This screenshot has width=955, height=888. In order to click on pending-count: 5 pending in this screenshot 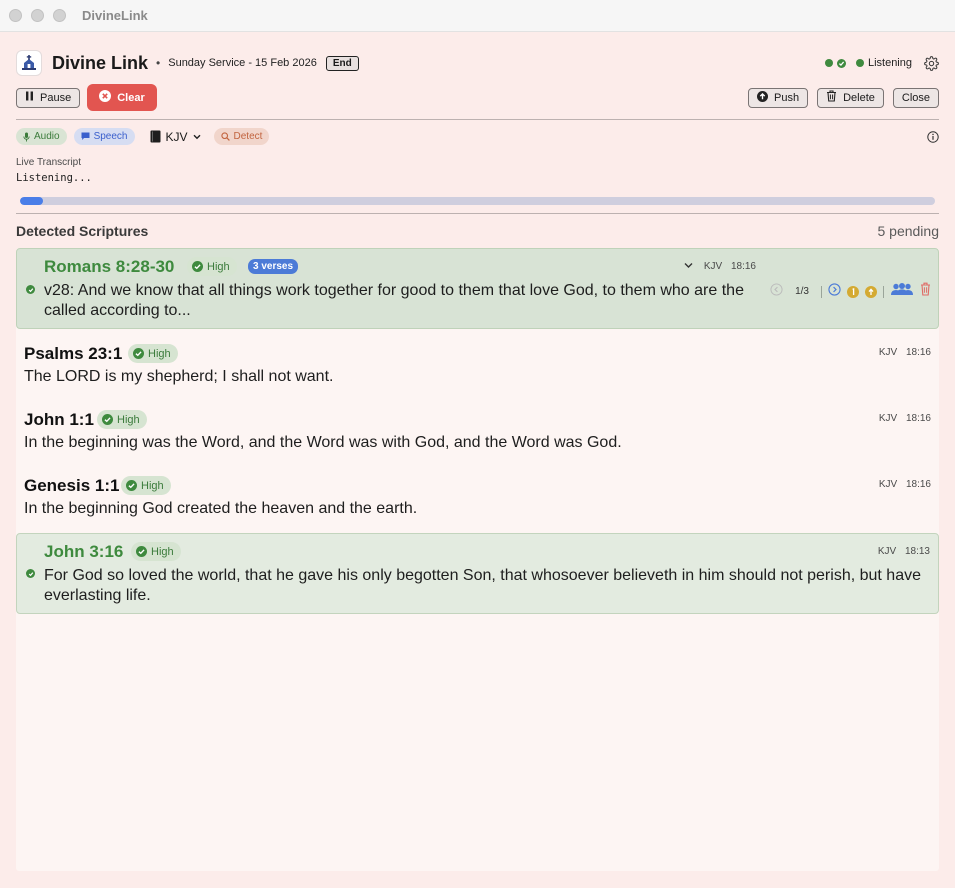, I will do `click(908, 231)`.